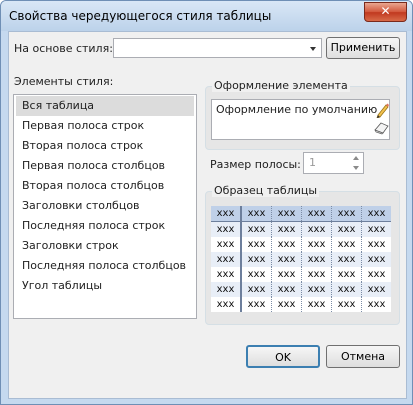  Describe the element at coordinates (105, 146) in the screenshot. I see `list-item-second-row-stripe: Вторая полоса строк` at that location.